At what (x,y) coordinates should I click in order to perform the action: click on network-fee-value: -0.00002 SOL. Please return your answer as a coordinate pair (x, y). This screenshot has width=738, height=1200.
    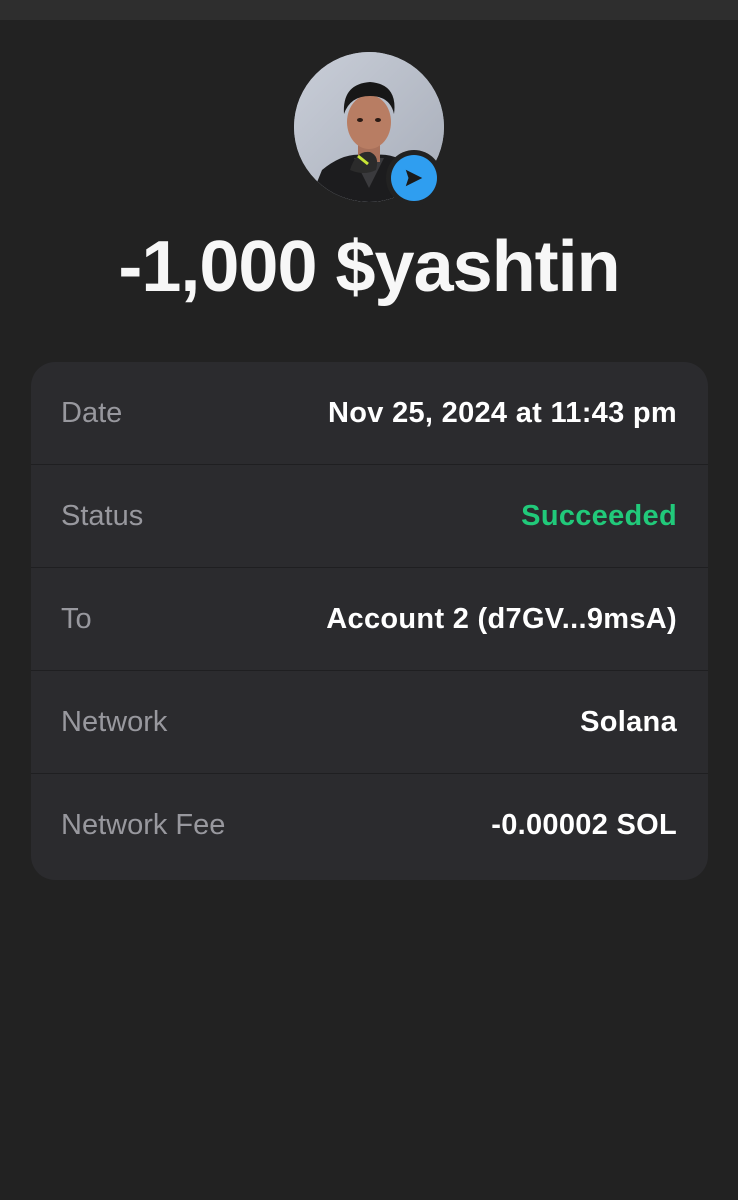
    Looking at the image, I should click on (584, 825).